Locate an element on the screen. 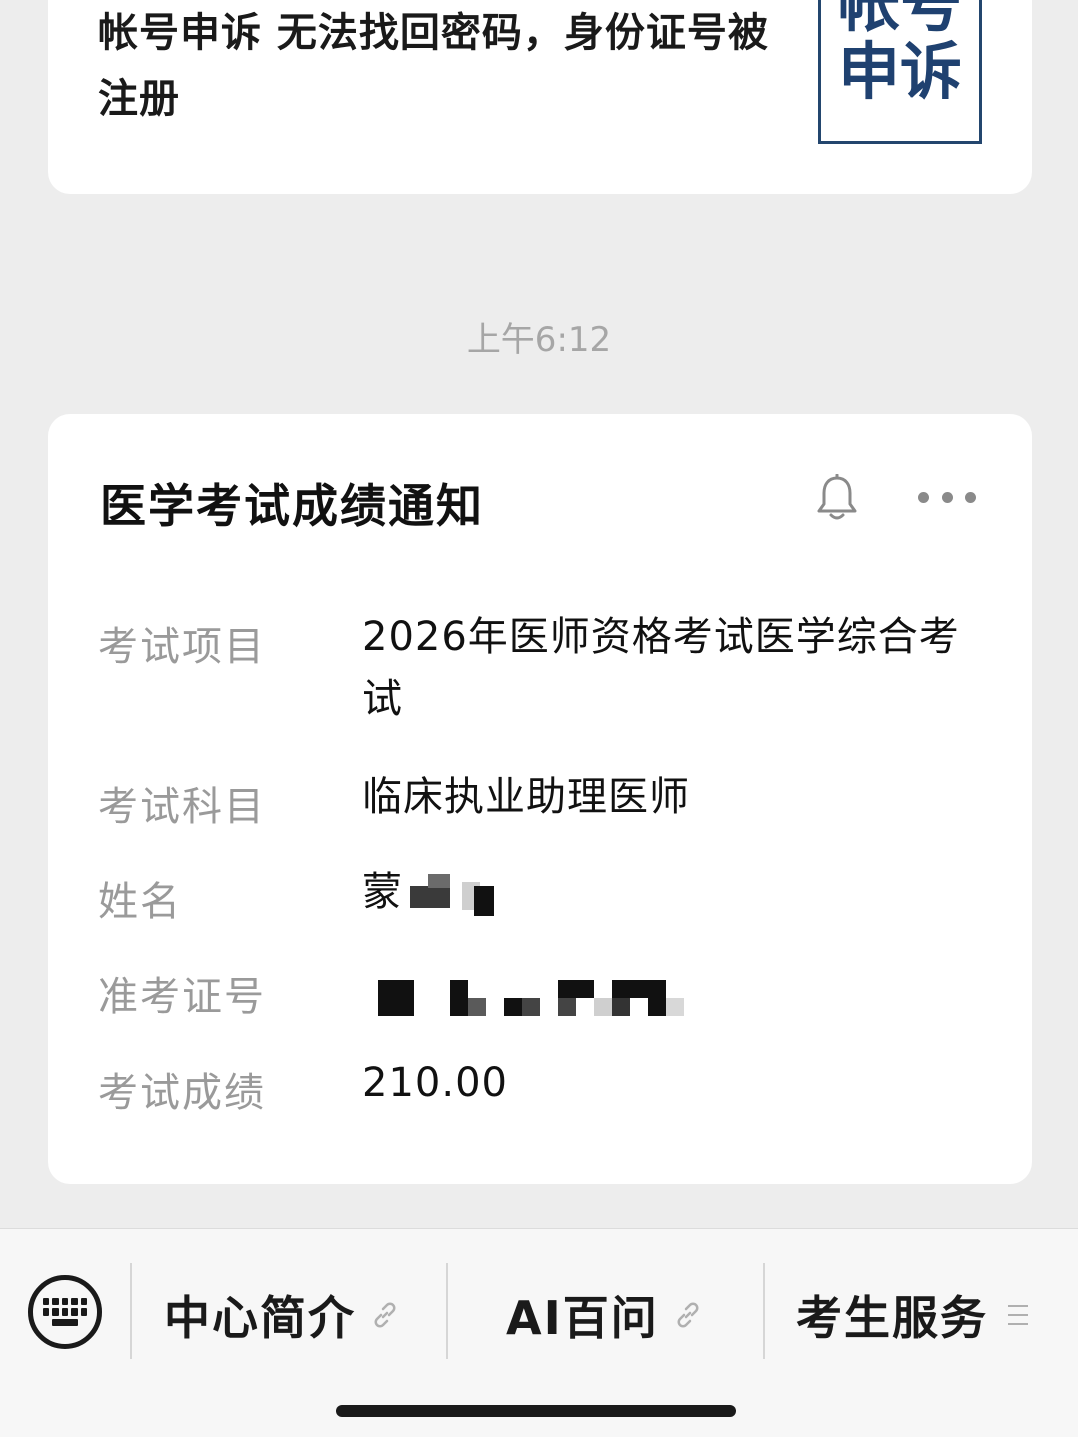 The height and width of the screenshot is (1437, 1078). field-label-exam-score: 考试成绩 is located at coordinates (182, 1093).